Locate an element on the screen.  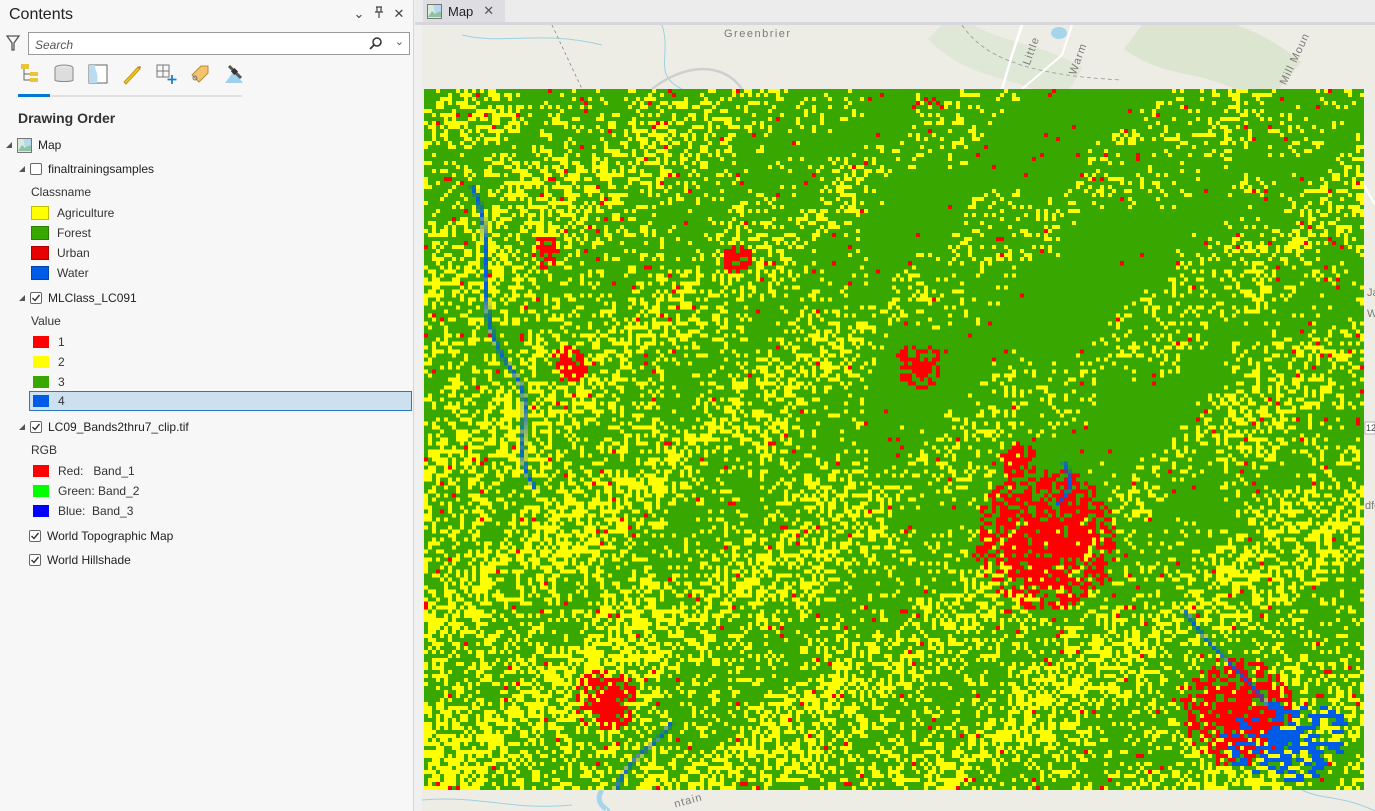
tab-map: Map ✕ is located at coordinates (464, 11).